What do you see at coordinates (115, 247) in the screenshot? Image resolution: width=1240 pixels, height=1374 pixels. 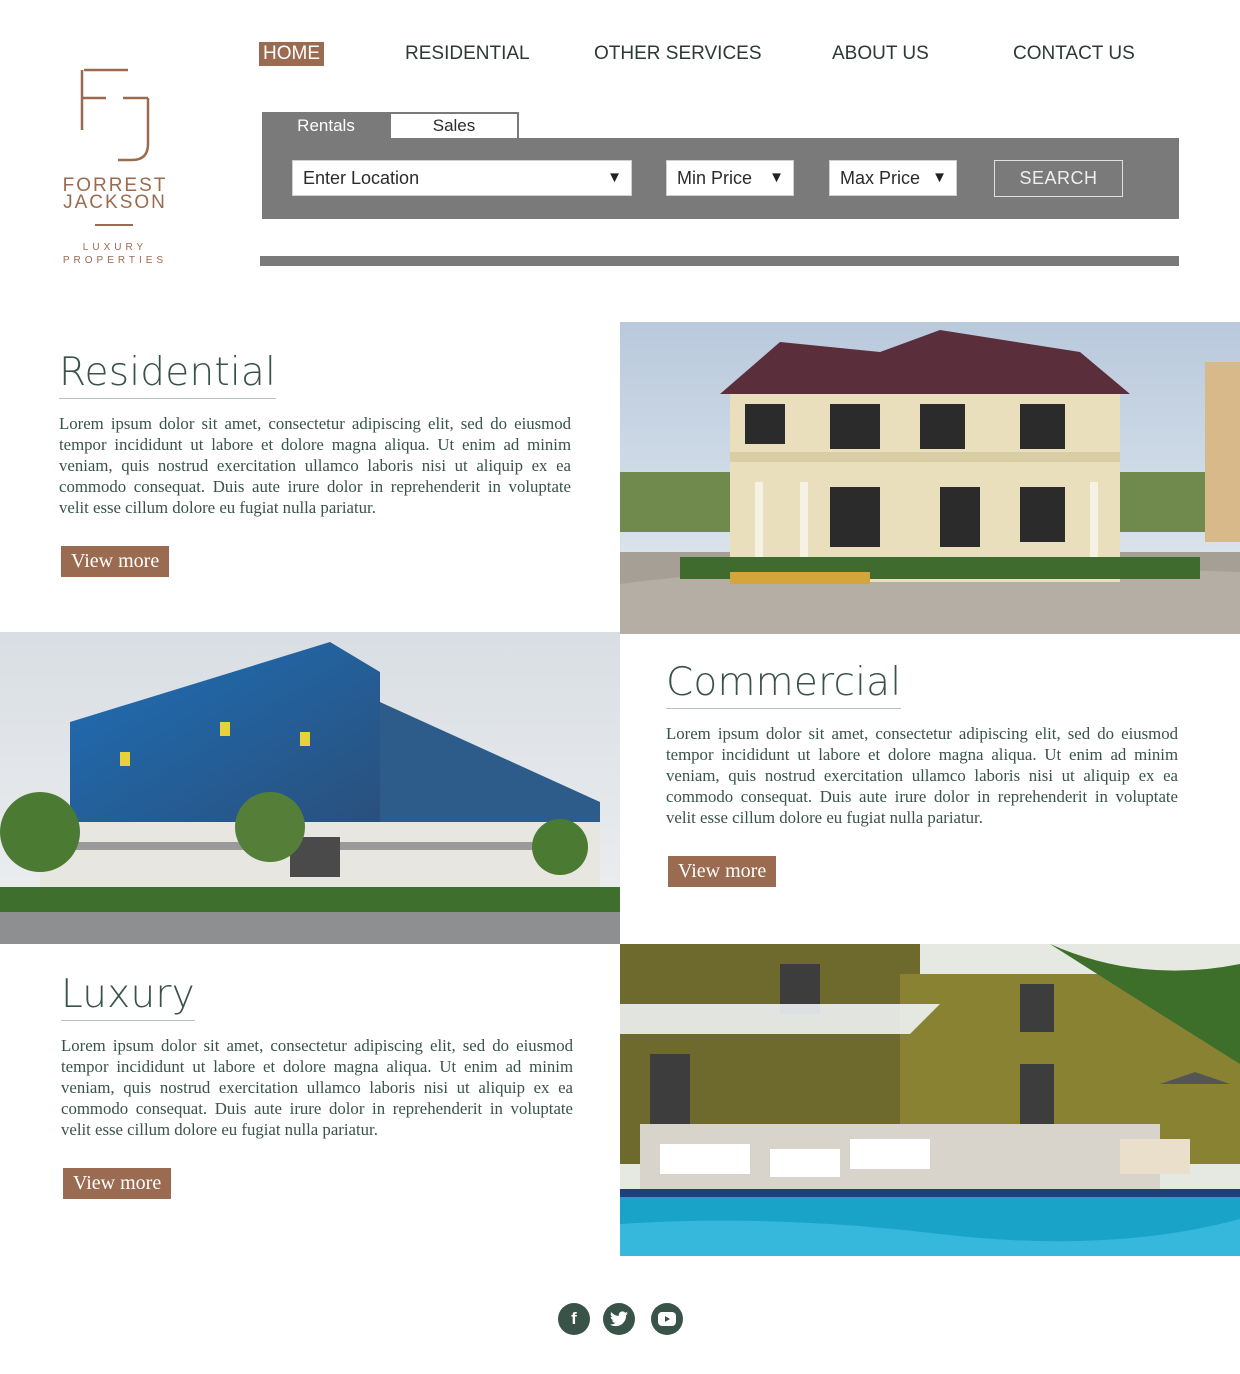 I see `brand-tagline-line1: LUXURY` at bounding box center [115, 247].